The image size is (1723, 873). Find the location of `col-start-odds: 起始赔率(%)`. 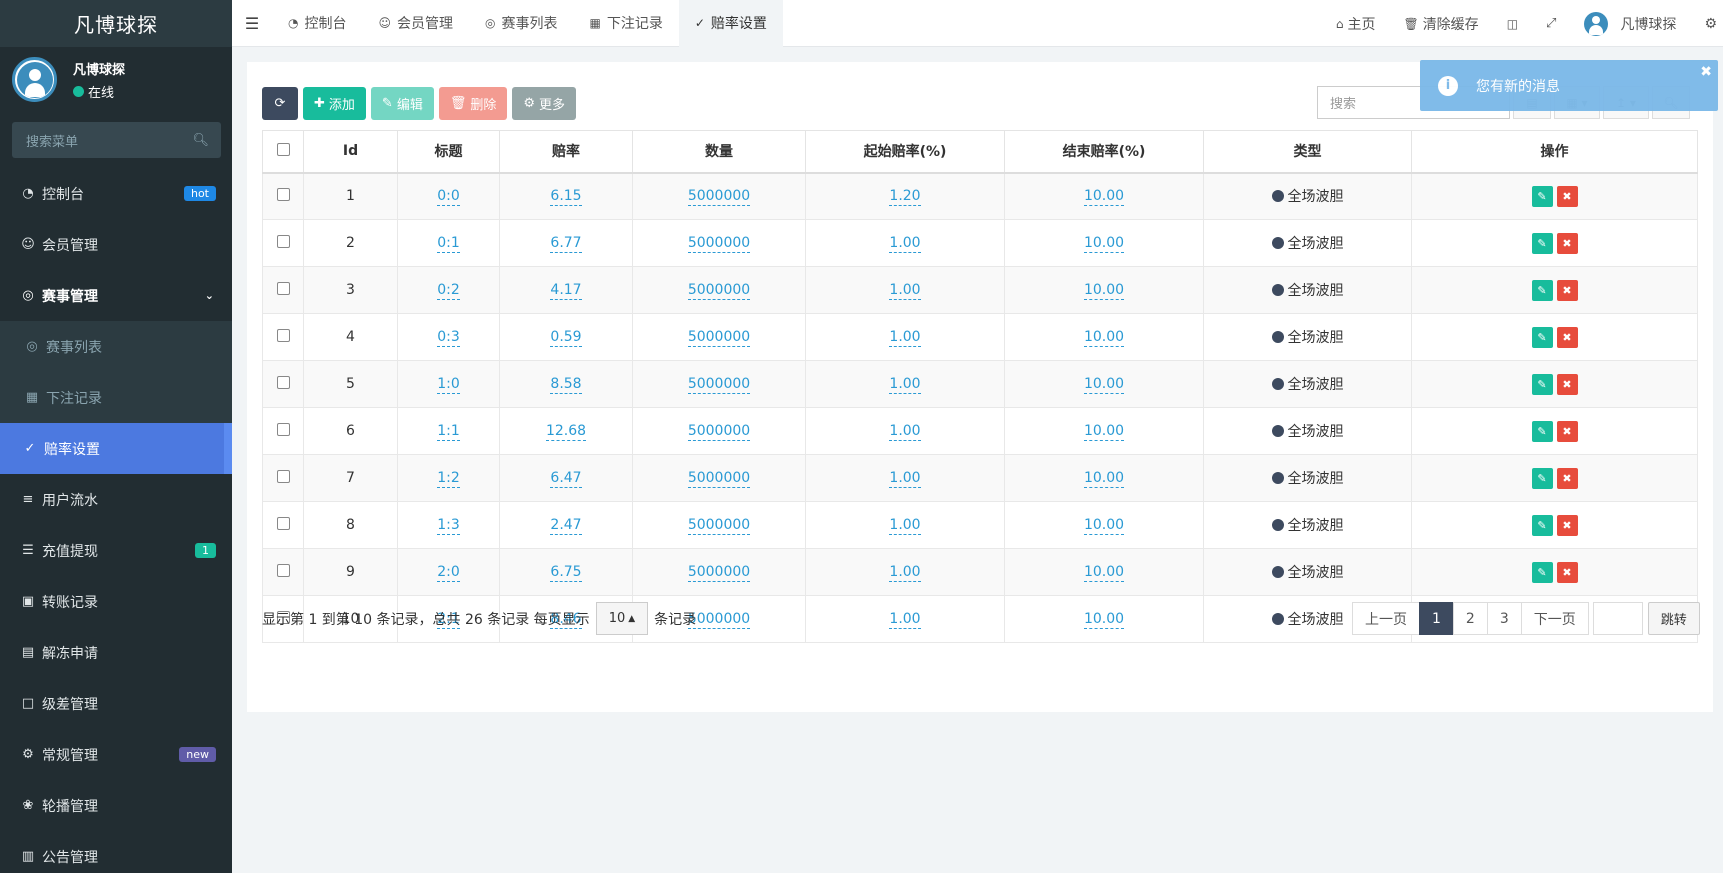

col-start-odds: 起始赔率(%) is located at coordinates (905, 152).